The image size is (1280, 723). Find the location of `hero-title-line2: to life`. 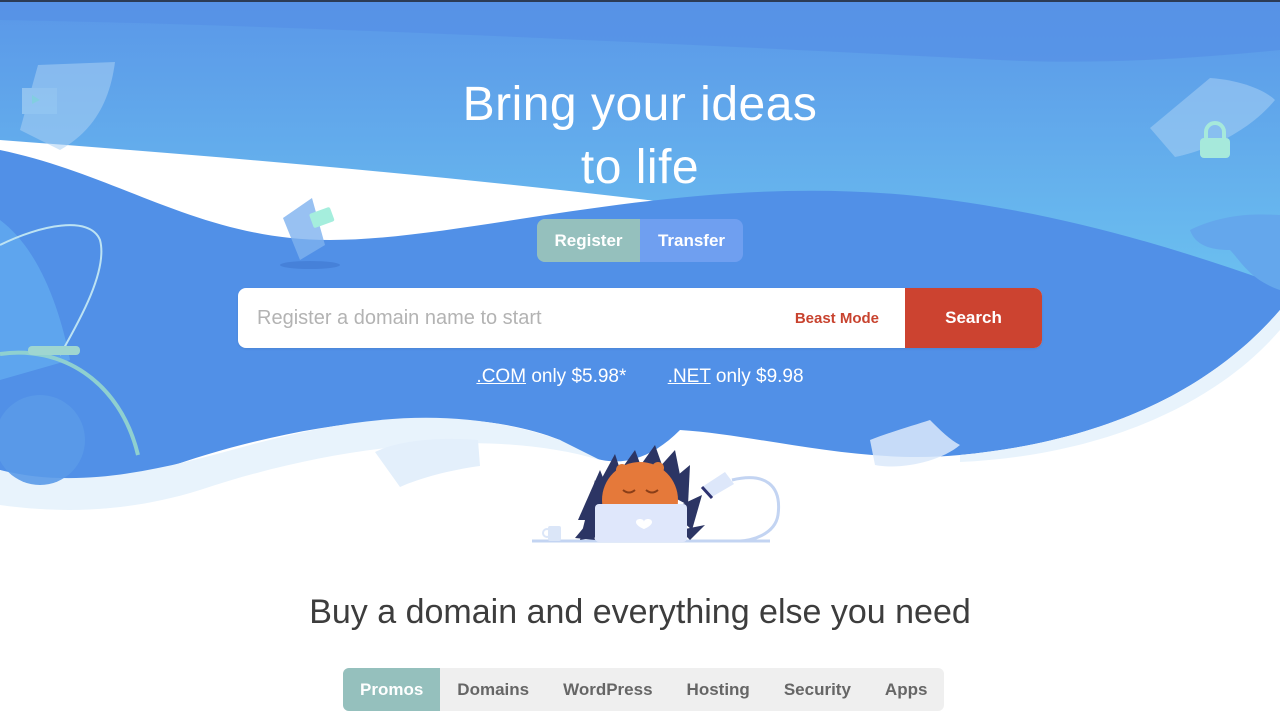

hero-title-line2: to life is located at coordinates (640, 167).